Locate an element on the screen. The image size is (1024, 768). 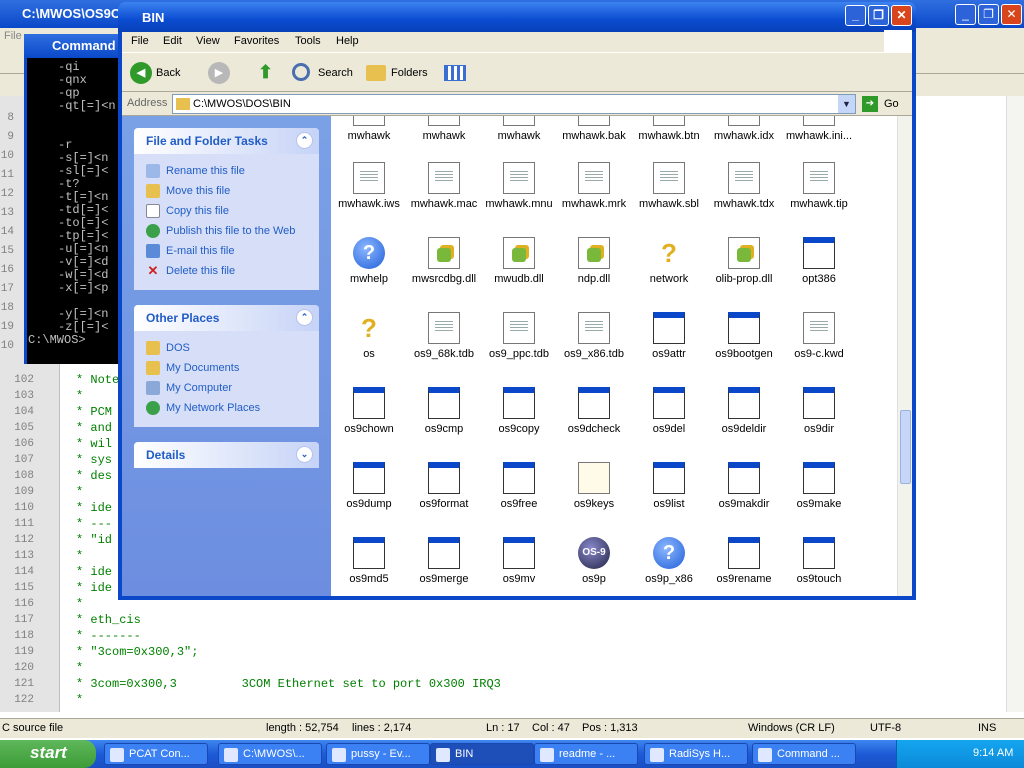
task-publish: Publish this file to the Web is located at coordinates (220, 231).